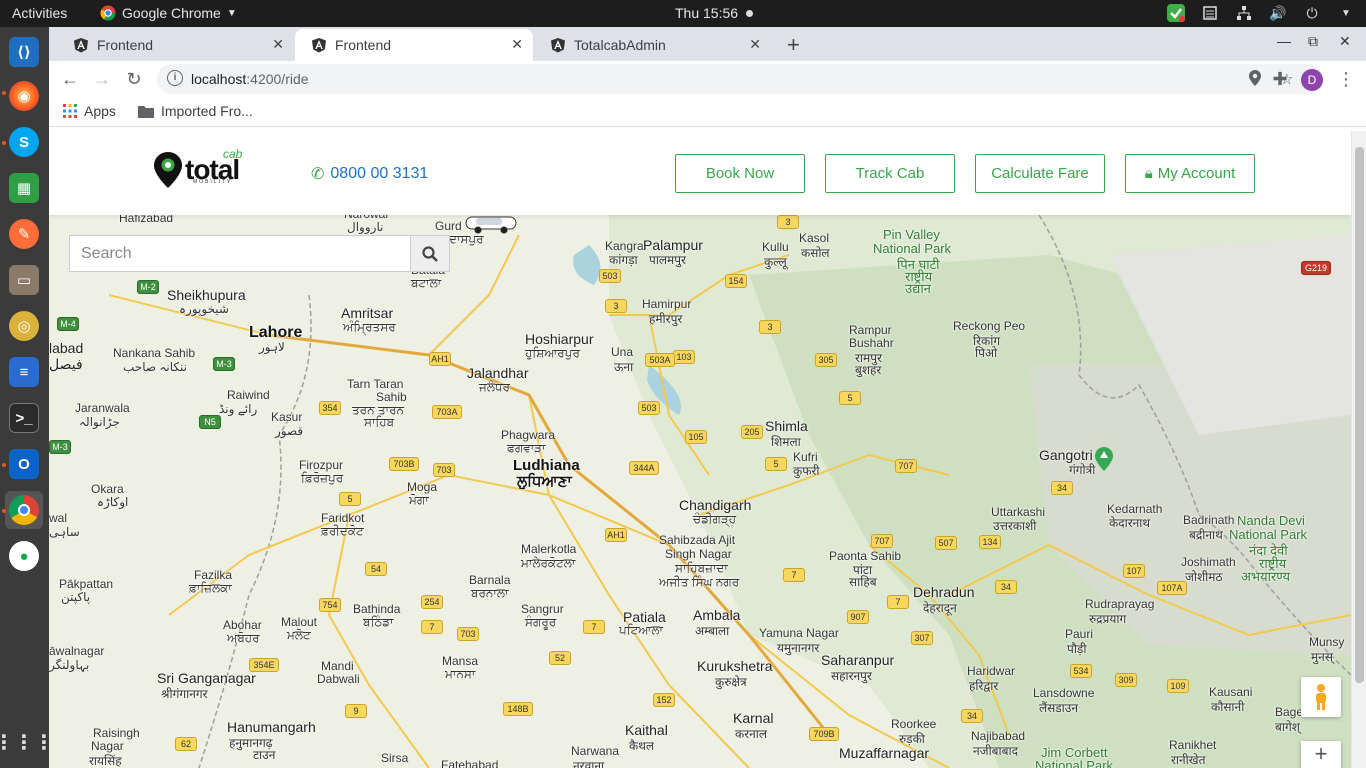 The height and width of the screenshot is (768, 1366). Describe the element at coordinates (39, 13) in the screenshot. I see `activities-button: Activities` at that location.